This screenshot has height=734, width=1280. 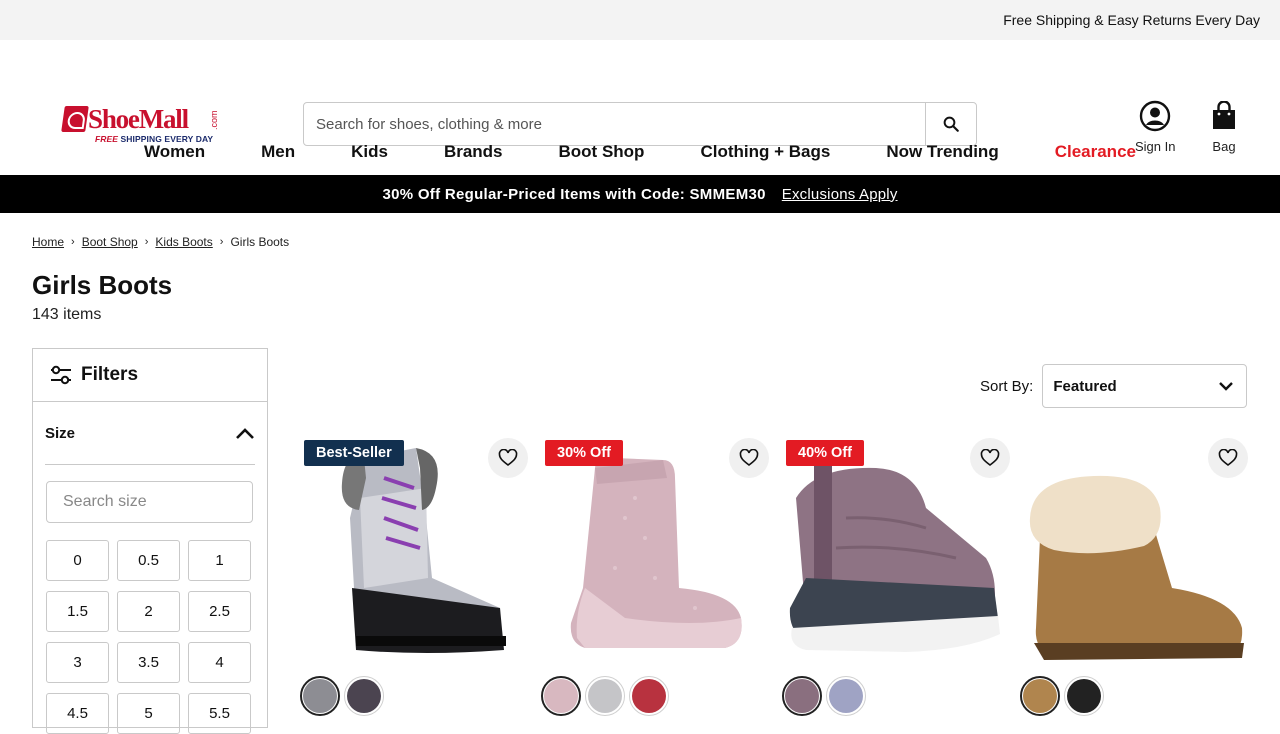 What do you see at coordinates (640, 20) in the screenshot?
I see `top-announcement-bar: Free Shipping & Easy Returns Every Day` at bounding box center [640, 20].